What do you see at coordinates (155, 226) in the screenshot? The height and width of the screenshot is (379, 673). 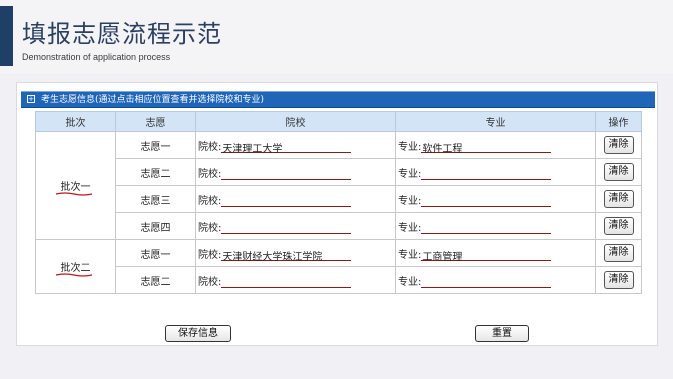 I see `choice-cell: 志愿四` at bounding box center [155, 226].